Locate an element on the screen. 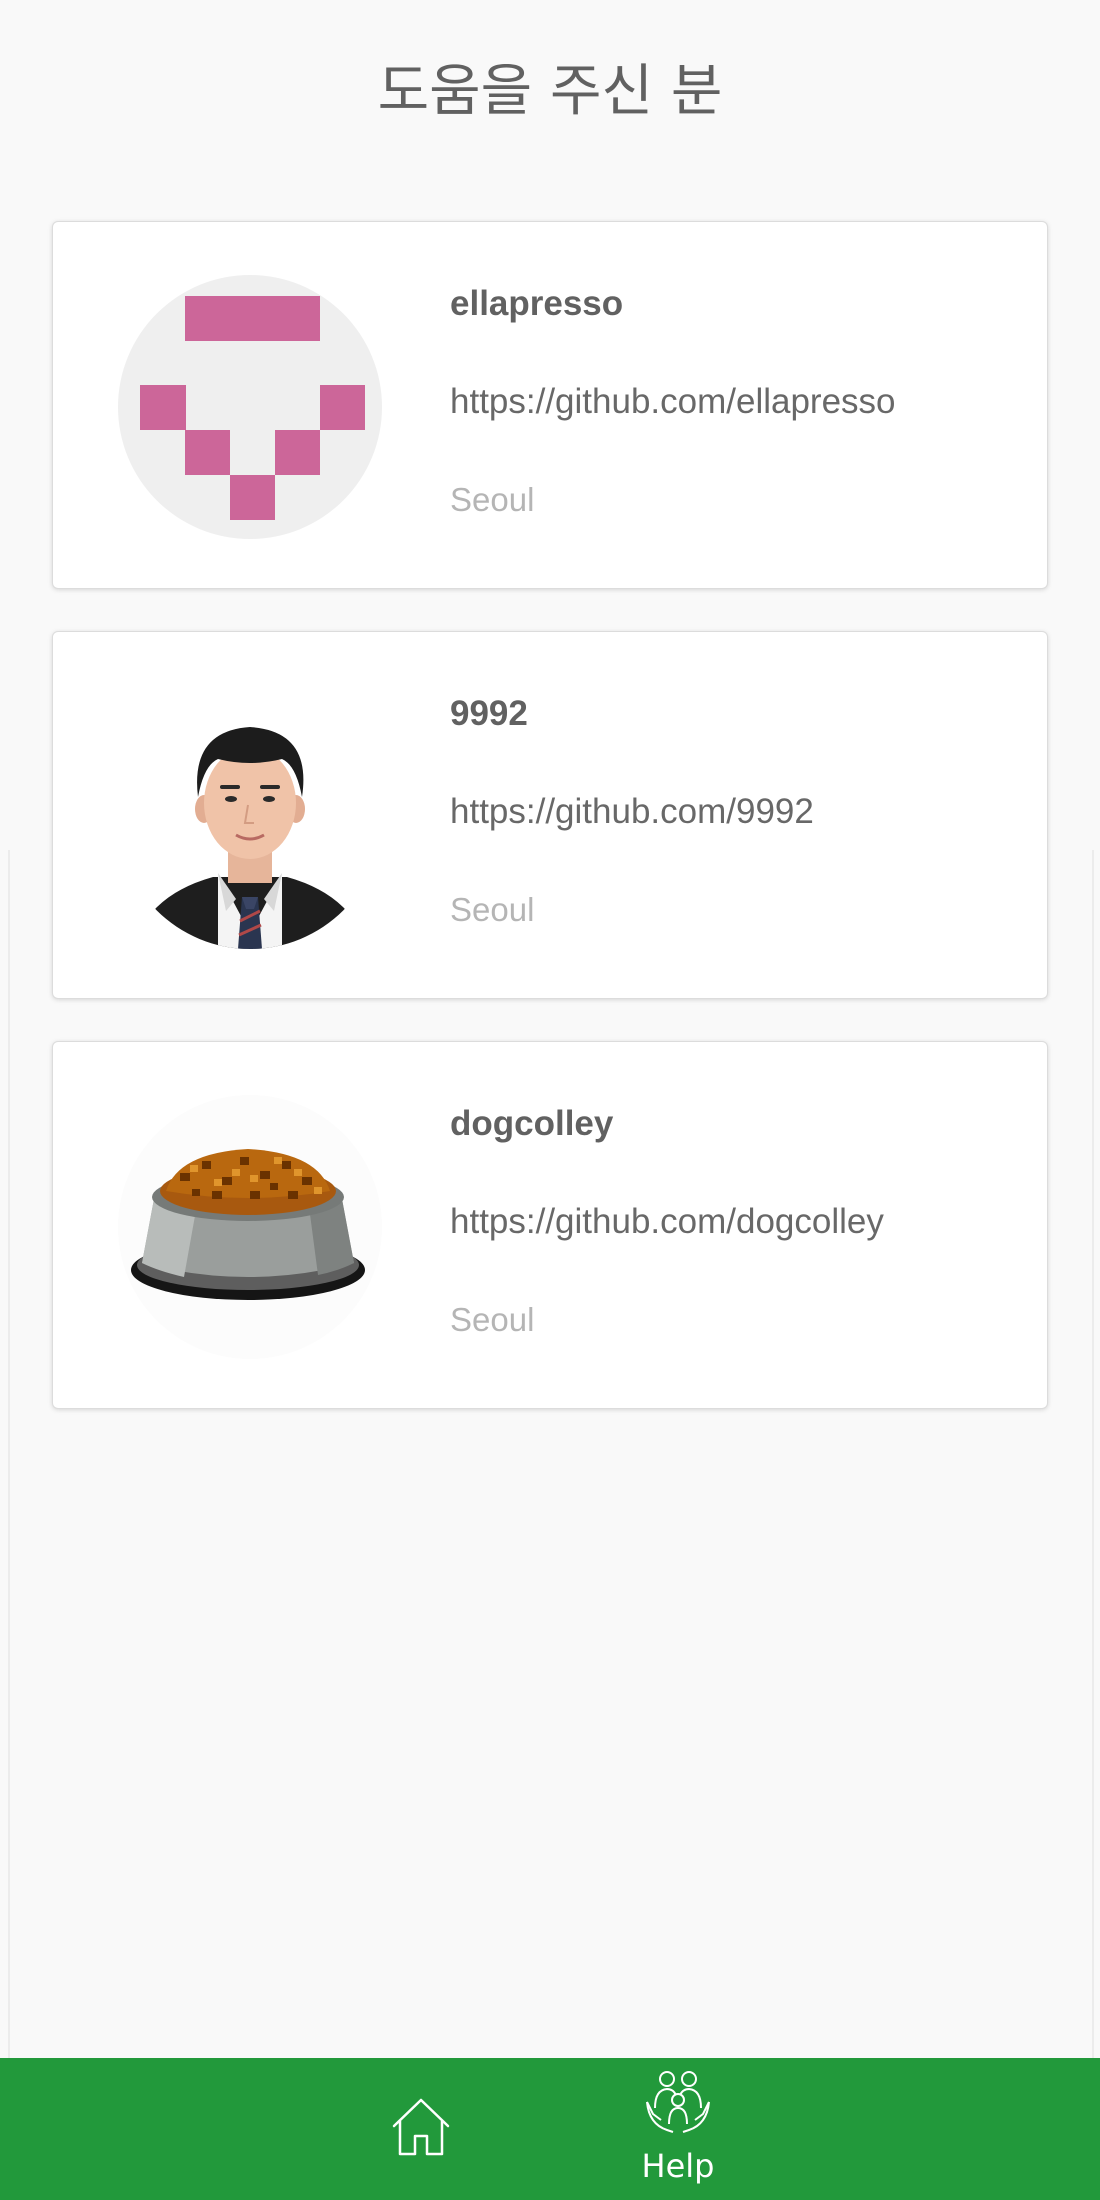 This screenshot has height=2200, width=1100. contributor-github-link: https://github.com/9992 is located at coordinates (632, 812).